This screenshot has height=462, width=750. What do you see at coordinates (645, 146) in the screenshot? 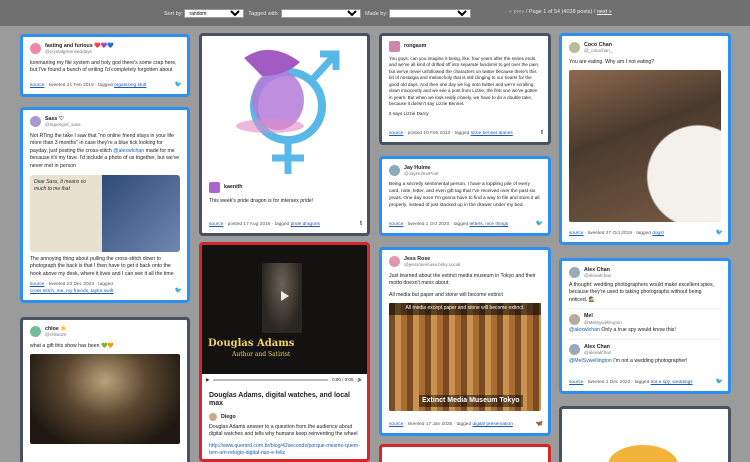
I see `dog-photo` at bounding box center [645, 146].